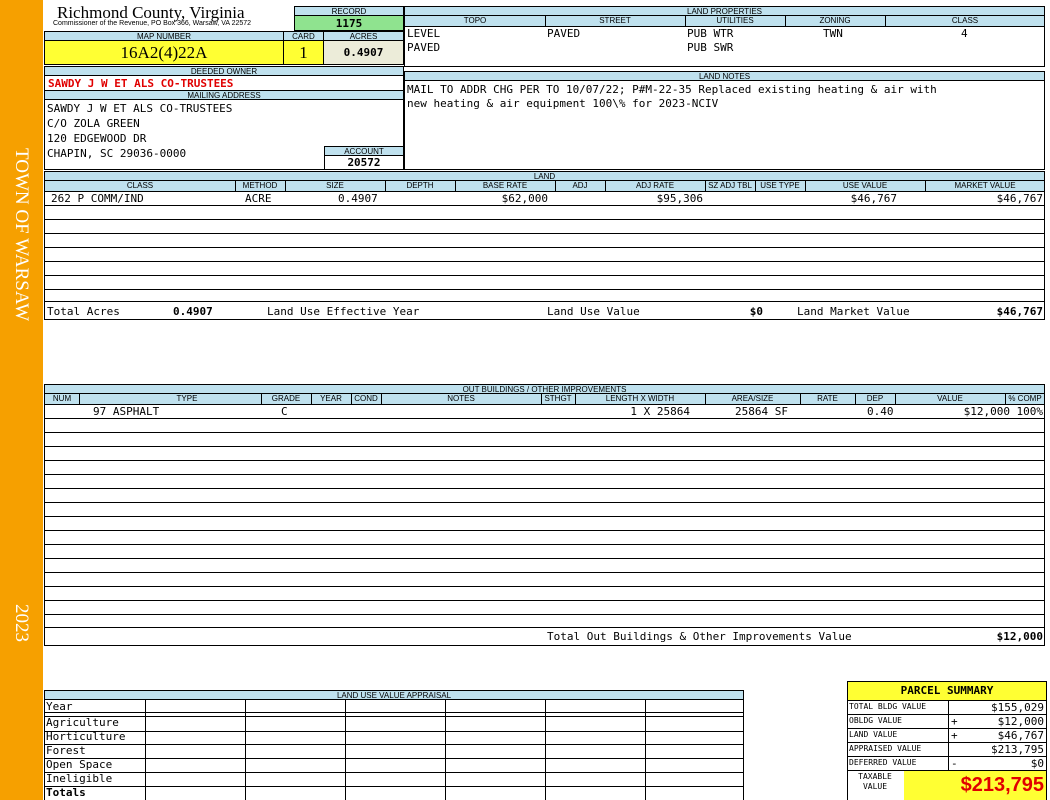  Describe the element at coordinates (420, 185) in the screenshot. I see `land-header-depth: DEPTH` at that location.